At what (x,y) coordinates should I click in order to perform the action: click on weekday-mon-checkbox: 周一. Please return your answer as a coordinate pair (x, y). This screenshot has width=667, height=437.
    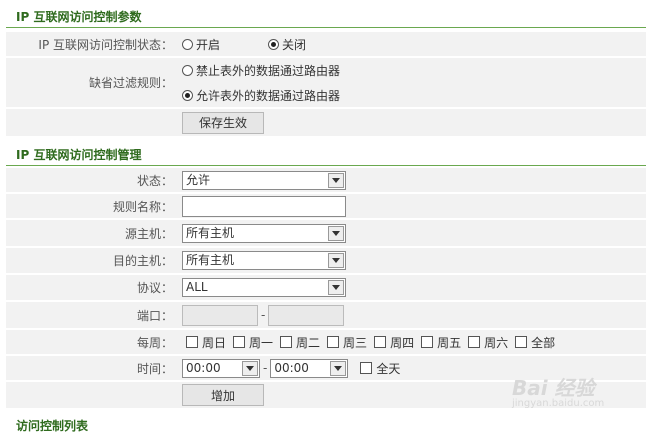
    Looking at the image, I should click on (253, 342).